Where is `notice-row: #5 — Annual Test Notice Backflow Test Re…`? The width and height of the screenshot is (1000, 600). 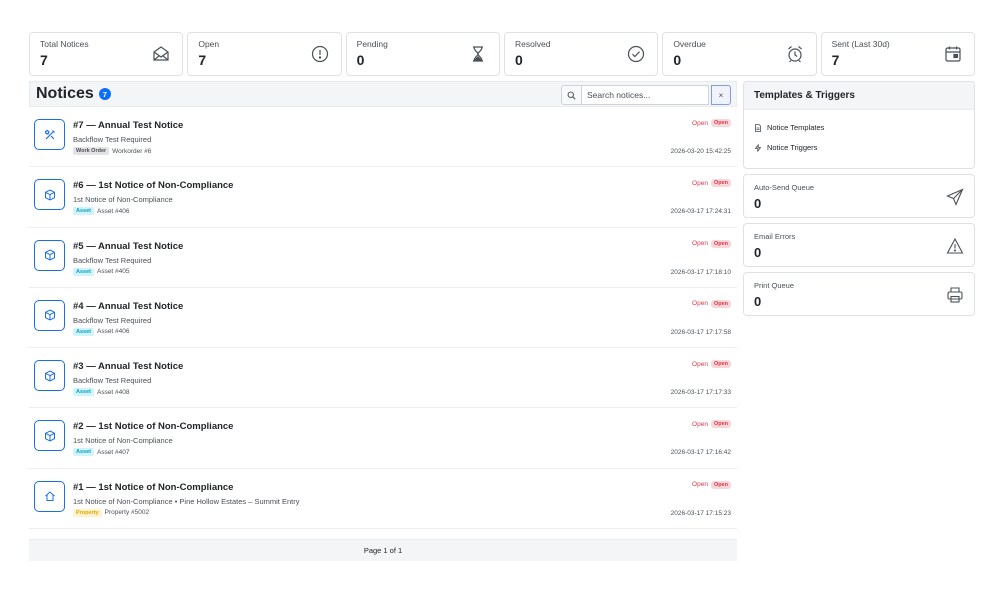 notice-row: #5 — Annual Test Notice Backflow Test Re… is located at coordinates (383, 258).